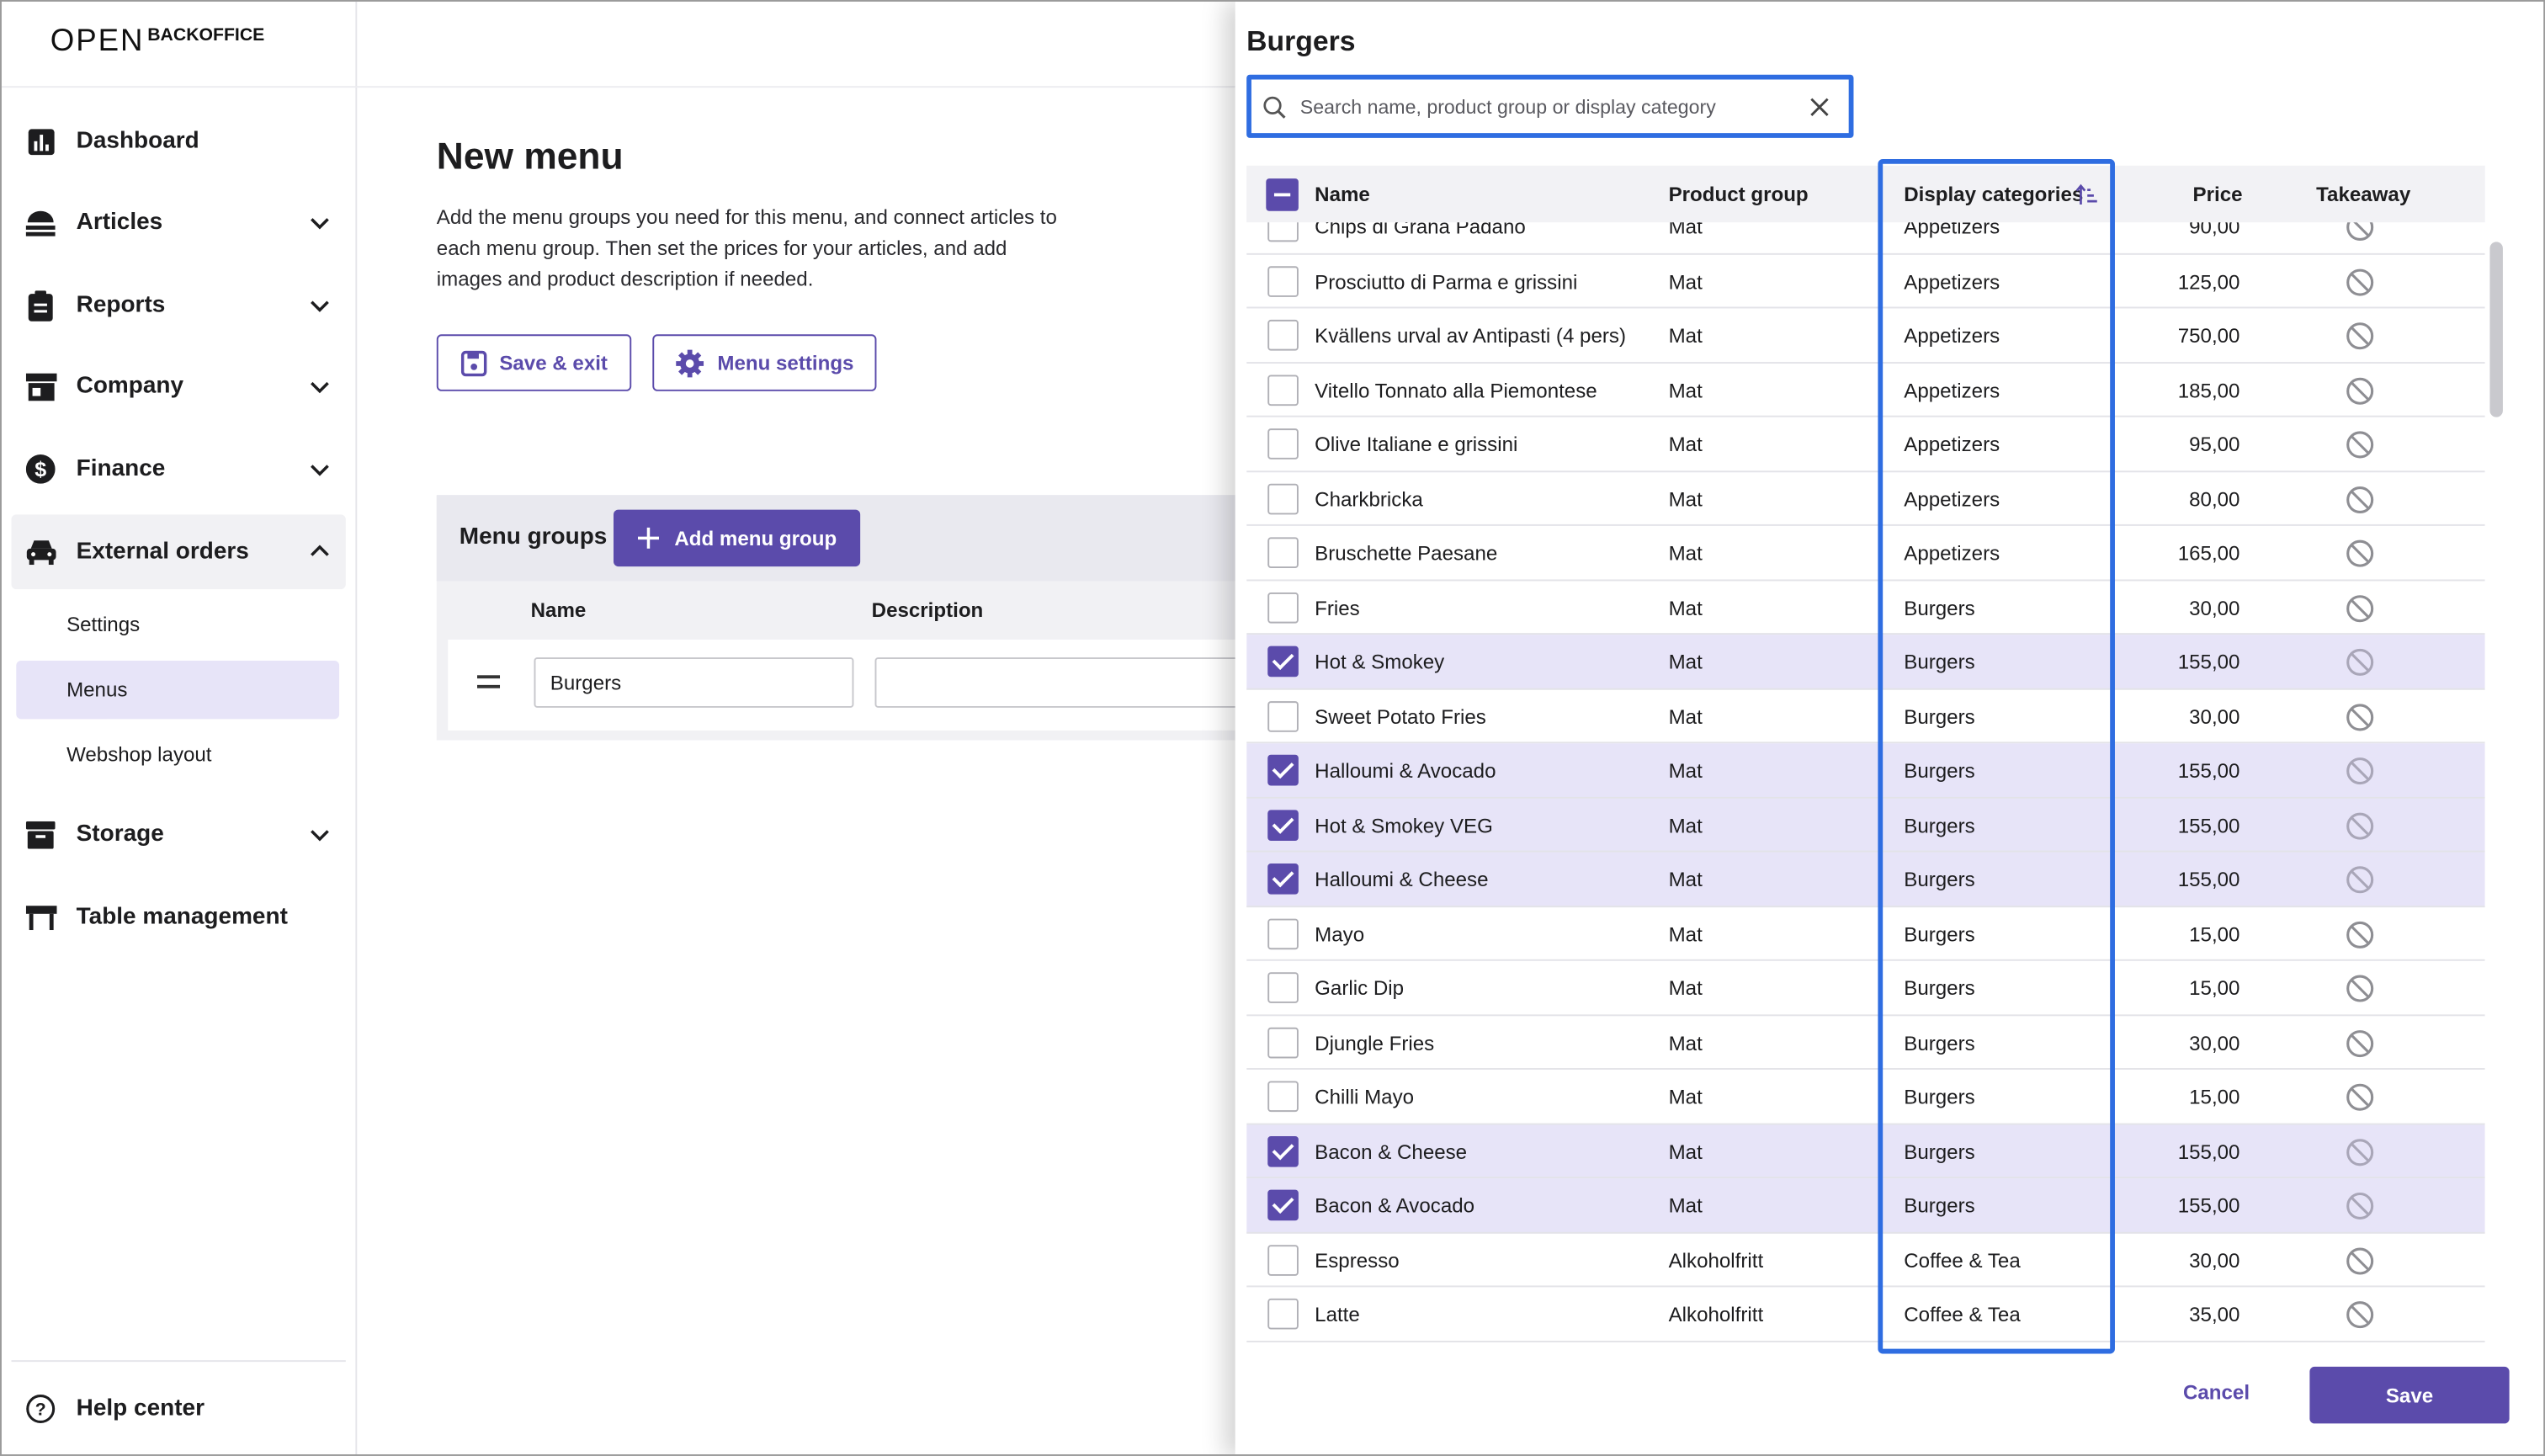 The height and width of the screenshot is (1456, 2545). What do you see at coordinates (179, 916) in the screenshot?
I see `sidebar-item-table-management: Table management` at bounding box center [179, 916].